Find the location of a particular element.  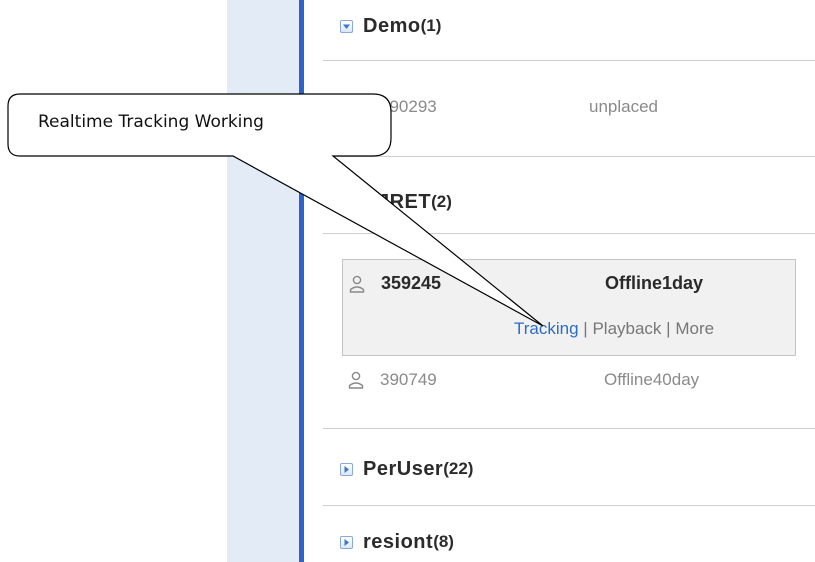

device-id: 390749 is located at coordinates (408, 379).